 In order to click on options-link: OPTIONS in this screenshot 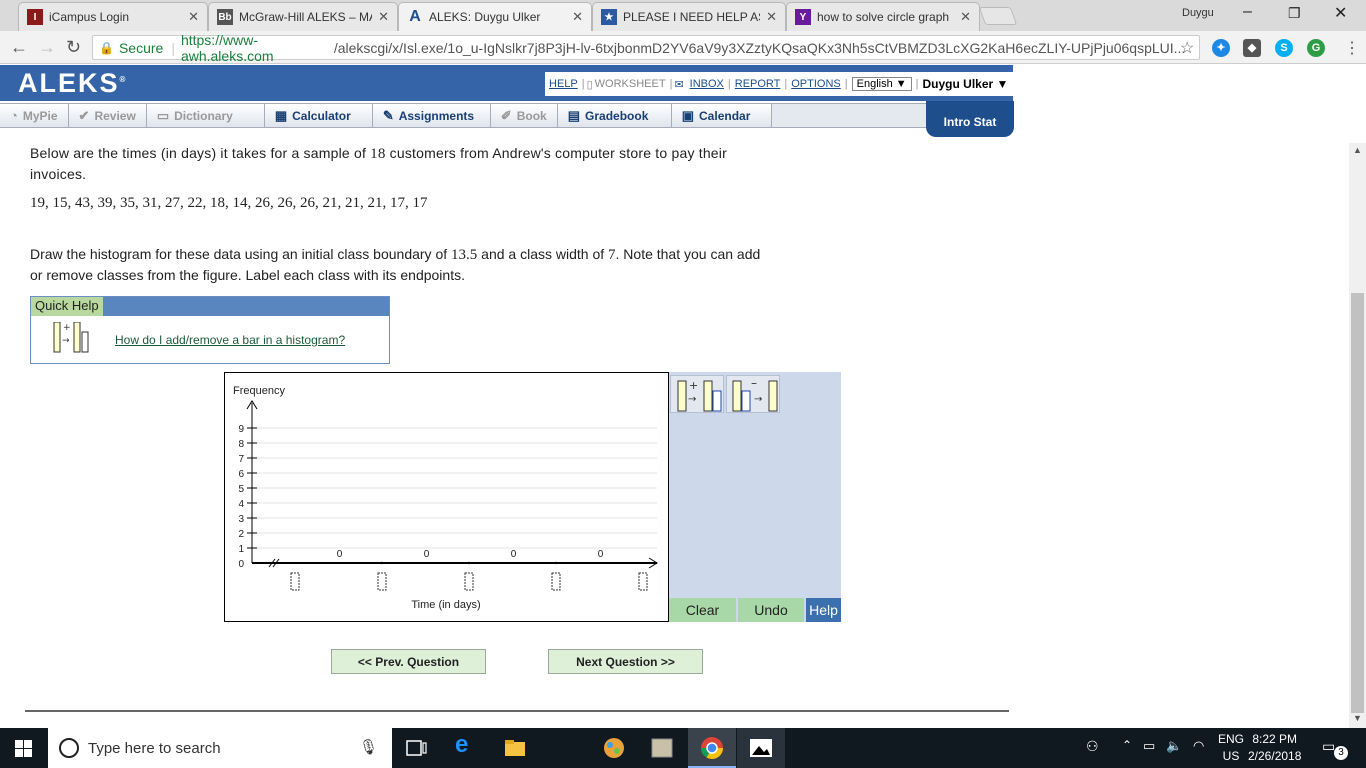, I will do `click(816, 84)`.